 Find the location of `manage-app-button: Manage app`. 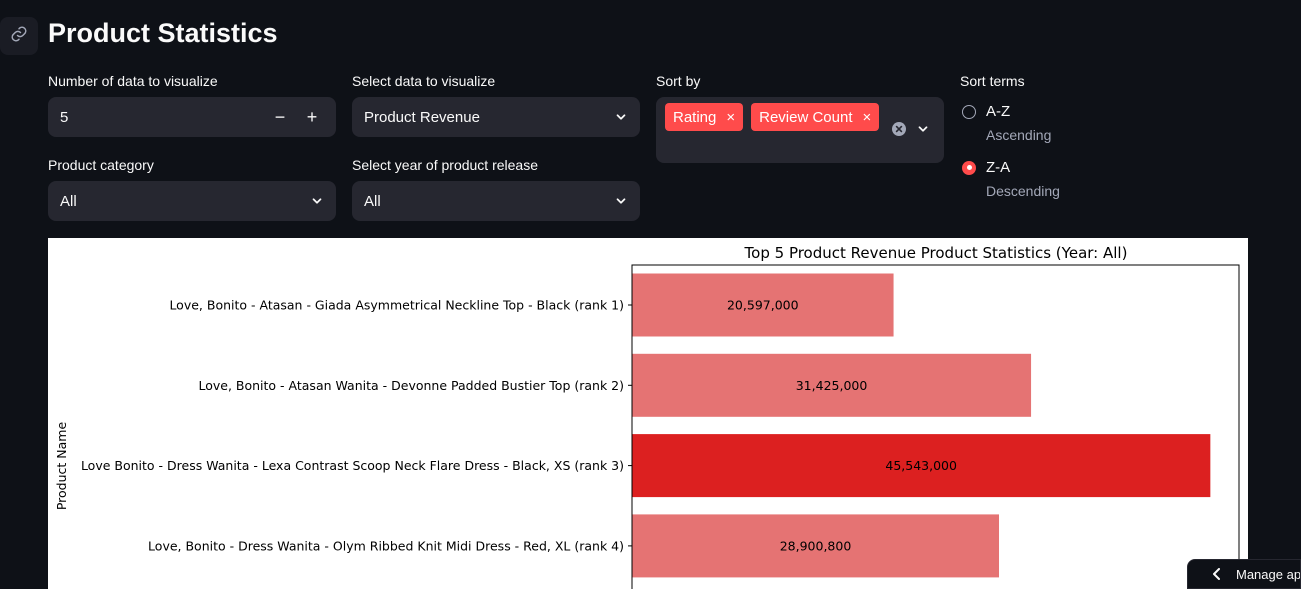

manage-app-button: Manage app is located at coordinates (1244, 574).